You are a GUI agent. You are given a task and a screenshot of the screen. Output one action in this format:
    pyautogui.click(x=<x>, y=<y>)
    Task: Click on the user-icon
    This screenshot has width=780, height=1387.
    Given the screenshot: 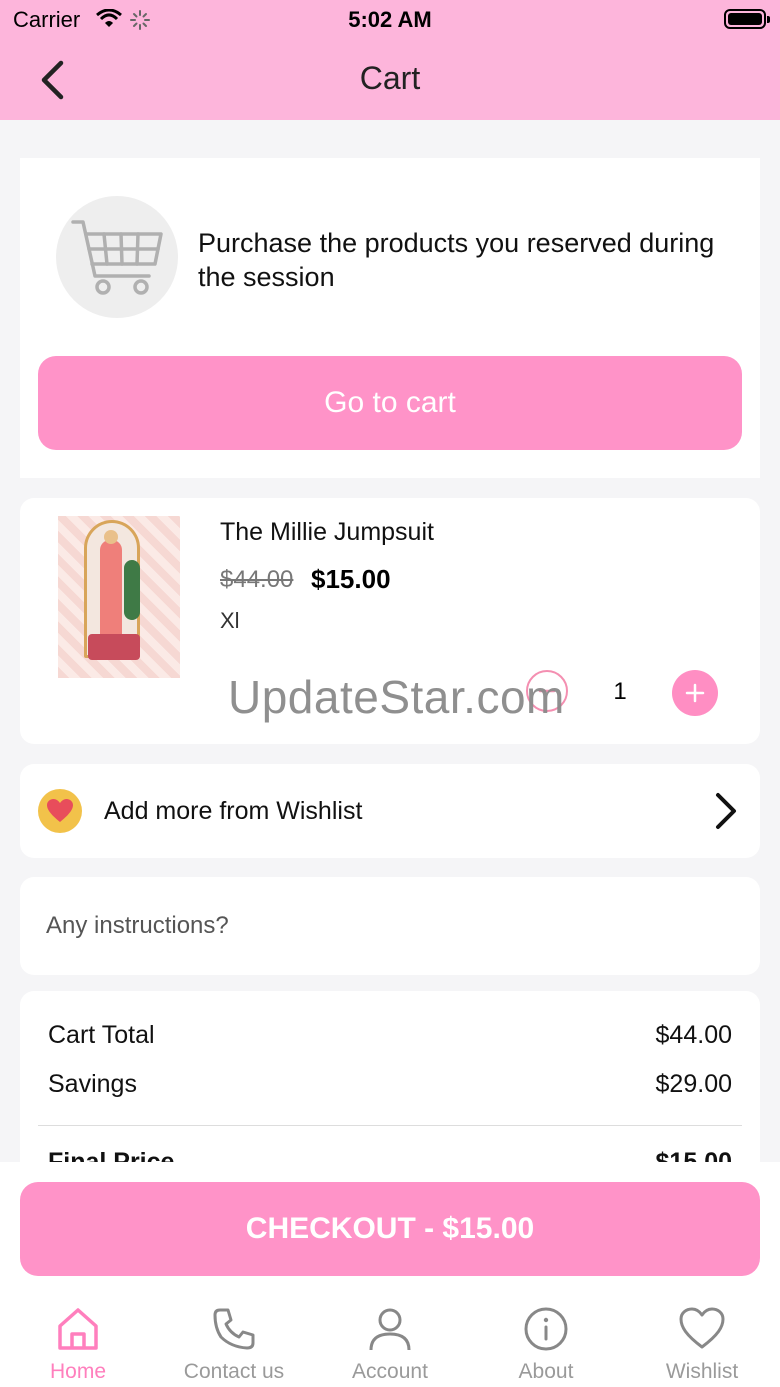 What is the action you would take?
    pyautogui.click(x=390, y=1329)
    